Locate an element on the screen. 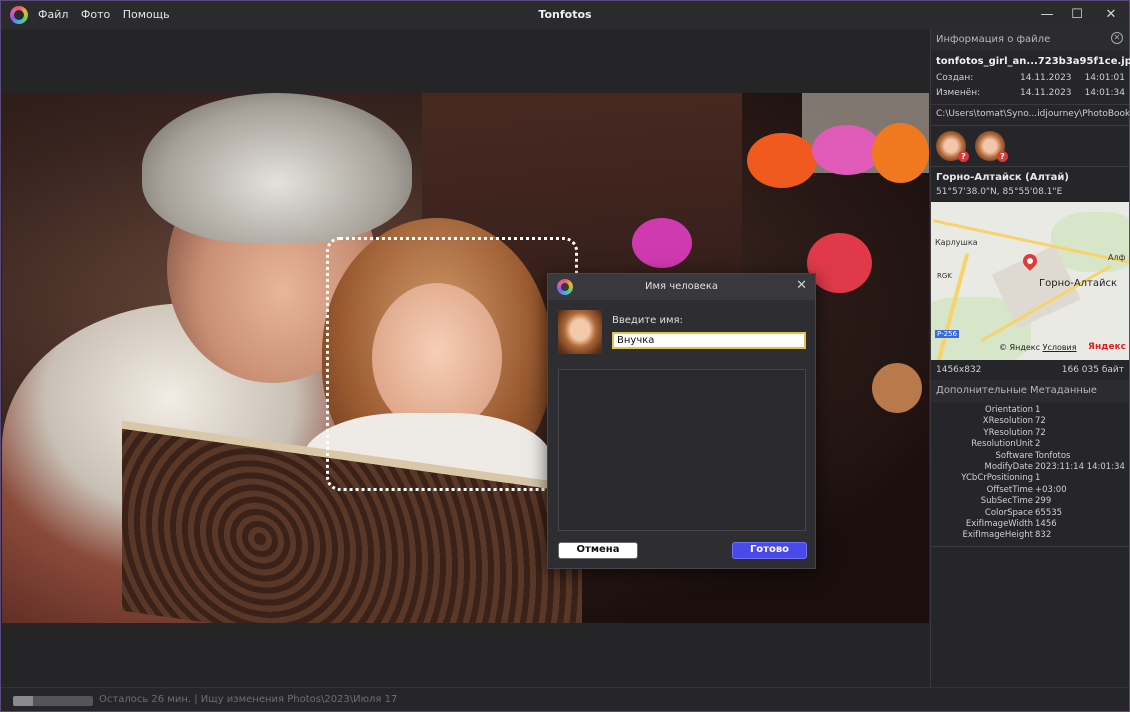 The height and width of the screenshot is (712, 1130). dialog-title: Имя человека is located at coordinates (681, 286).